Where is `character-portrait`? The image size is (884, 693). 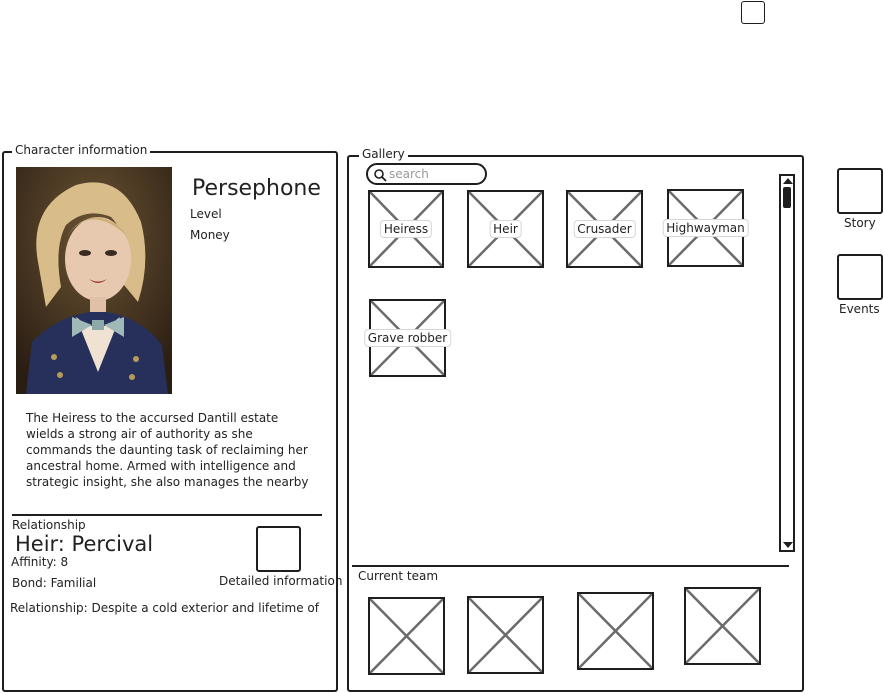
character-portrait is located at coordinates (94, 280).